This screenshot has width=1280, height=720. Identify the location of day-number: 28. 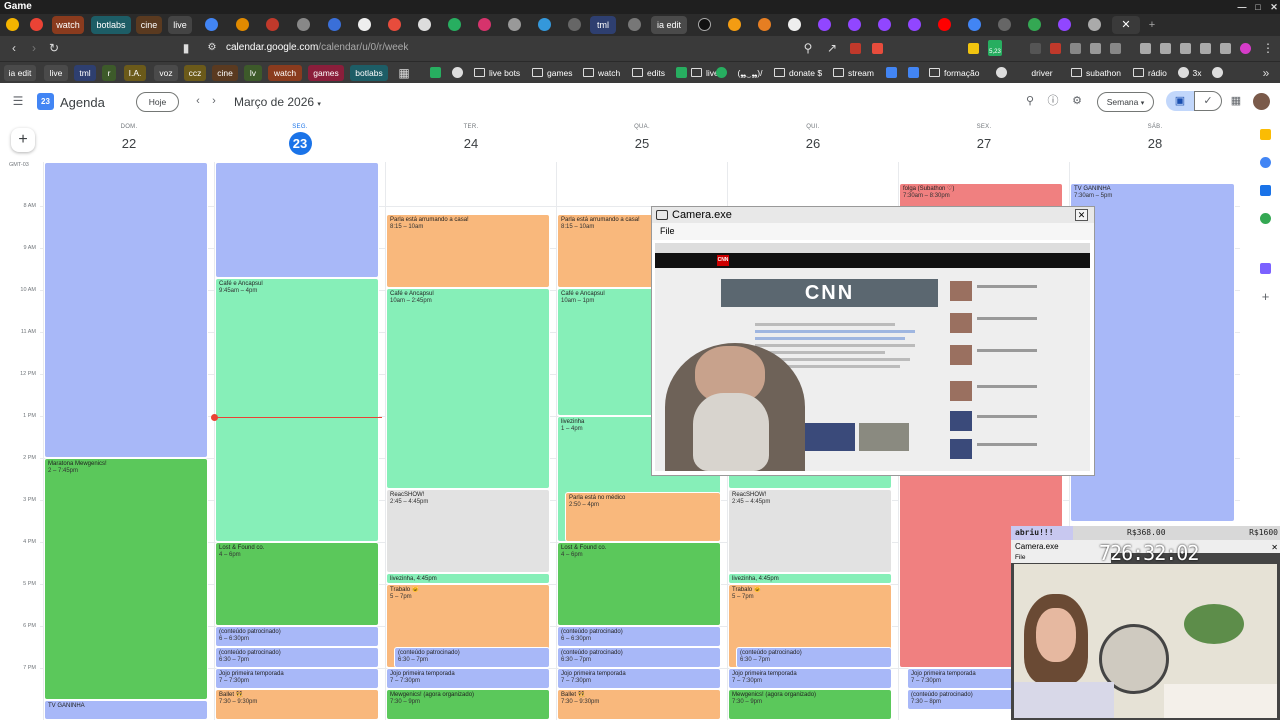
(1155, 143).